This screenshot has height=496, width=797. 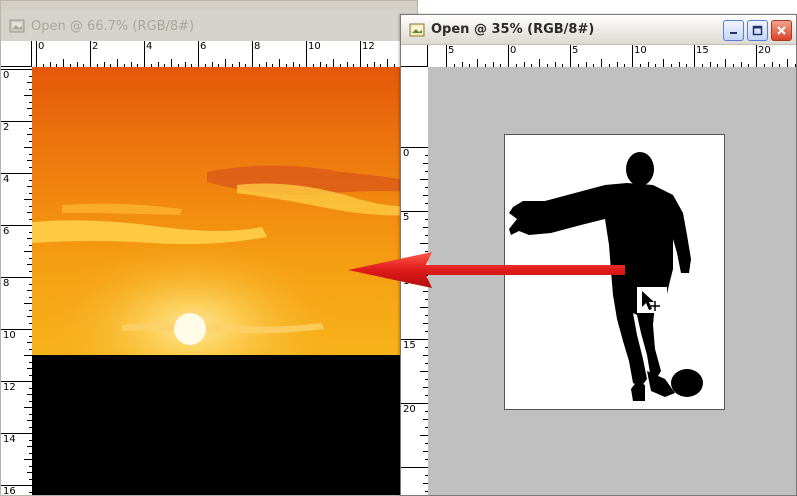 I want to click on maximize-icon, so click(x=757, y=30).